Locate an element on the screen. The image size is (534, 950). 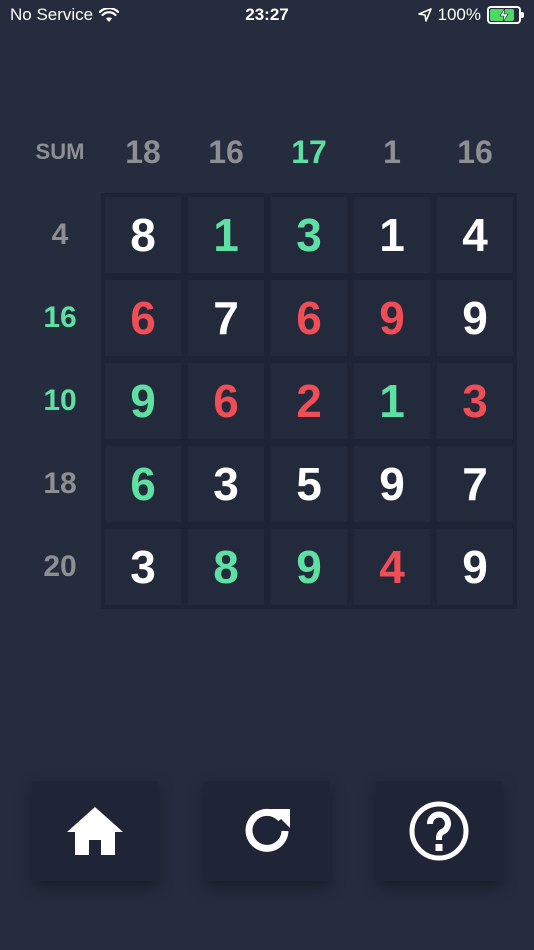
home-icon is located at coordinates (95, 831).